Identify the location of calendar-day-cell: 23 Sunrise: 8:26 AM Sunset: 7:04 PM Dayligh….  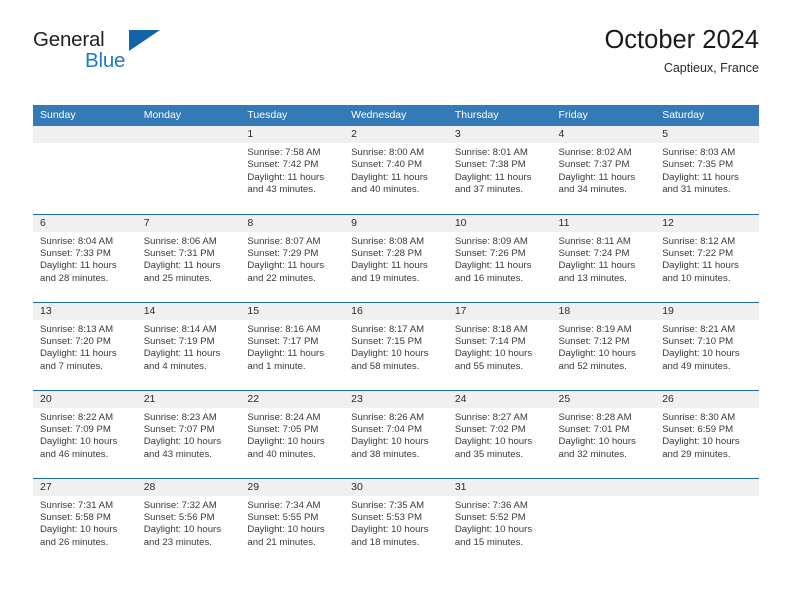
(396, 433).